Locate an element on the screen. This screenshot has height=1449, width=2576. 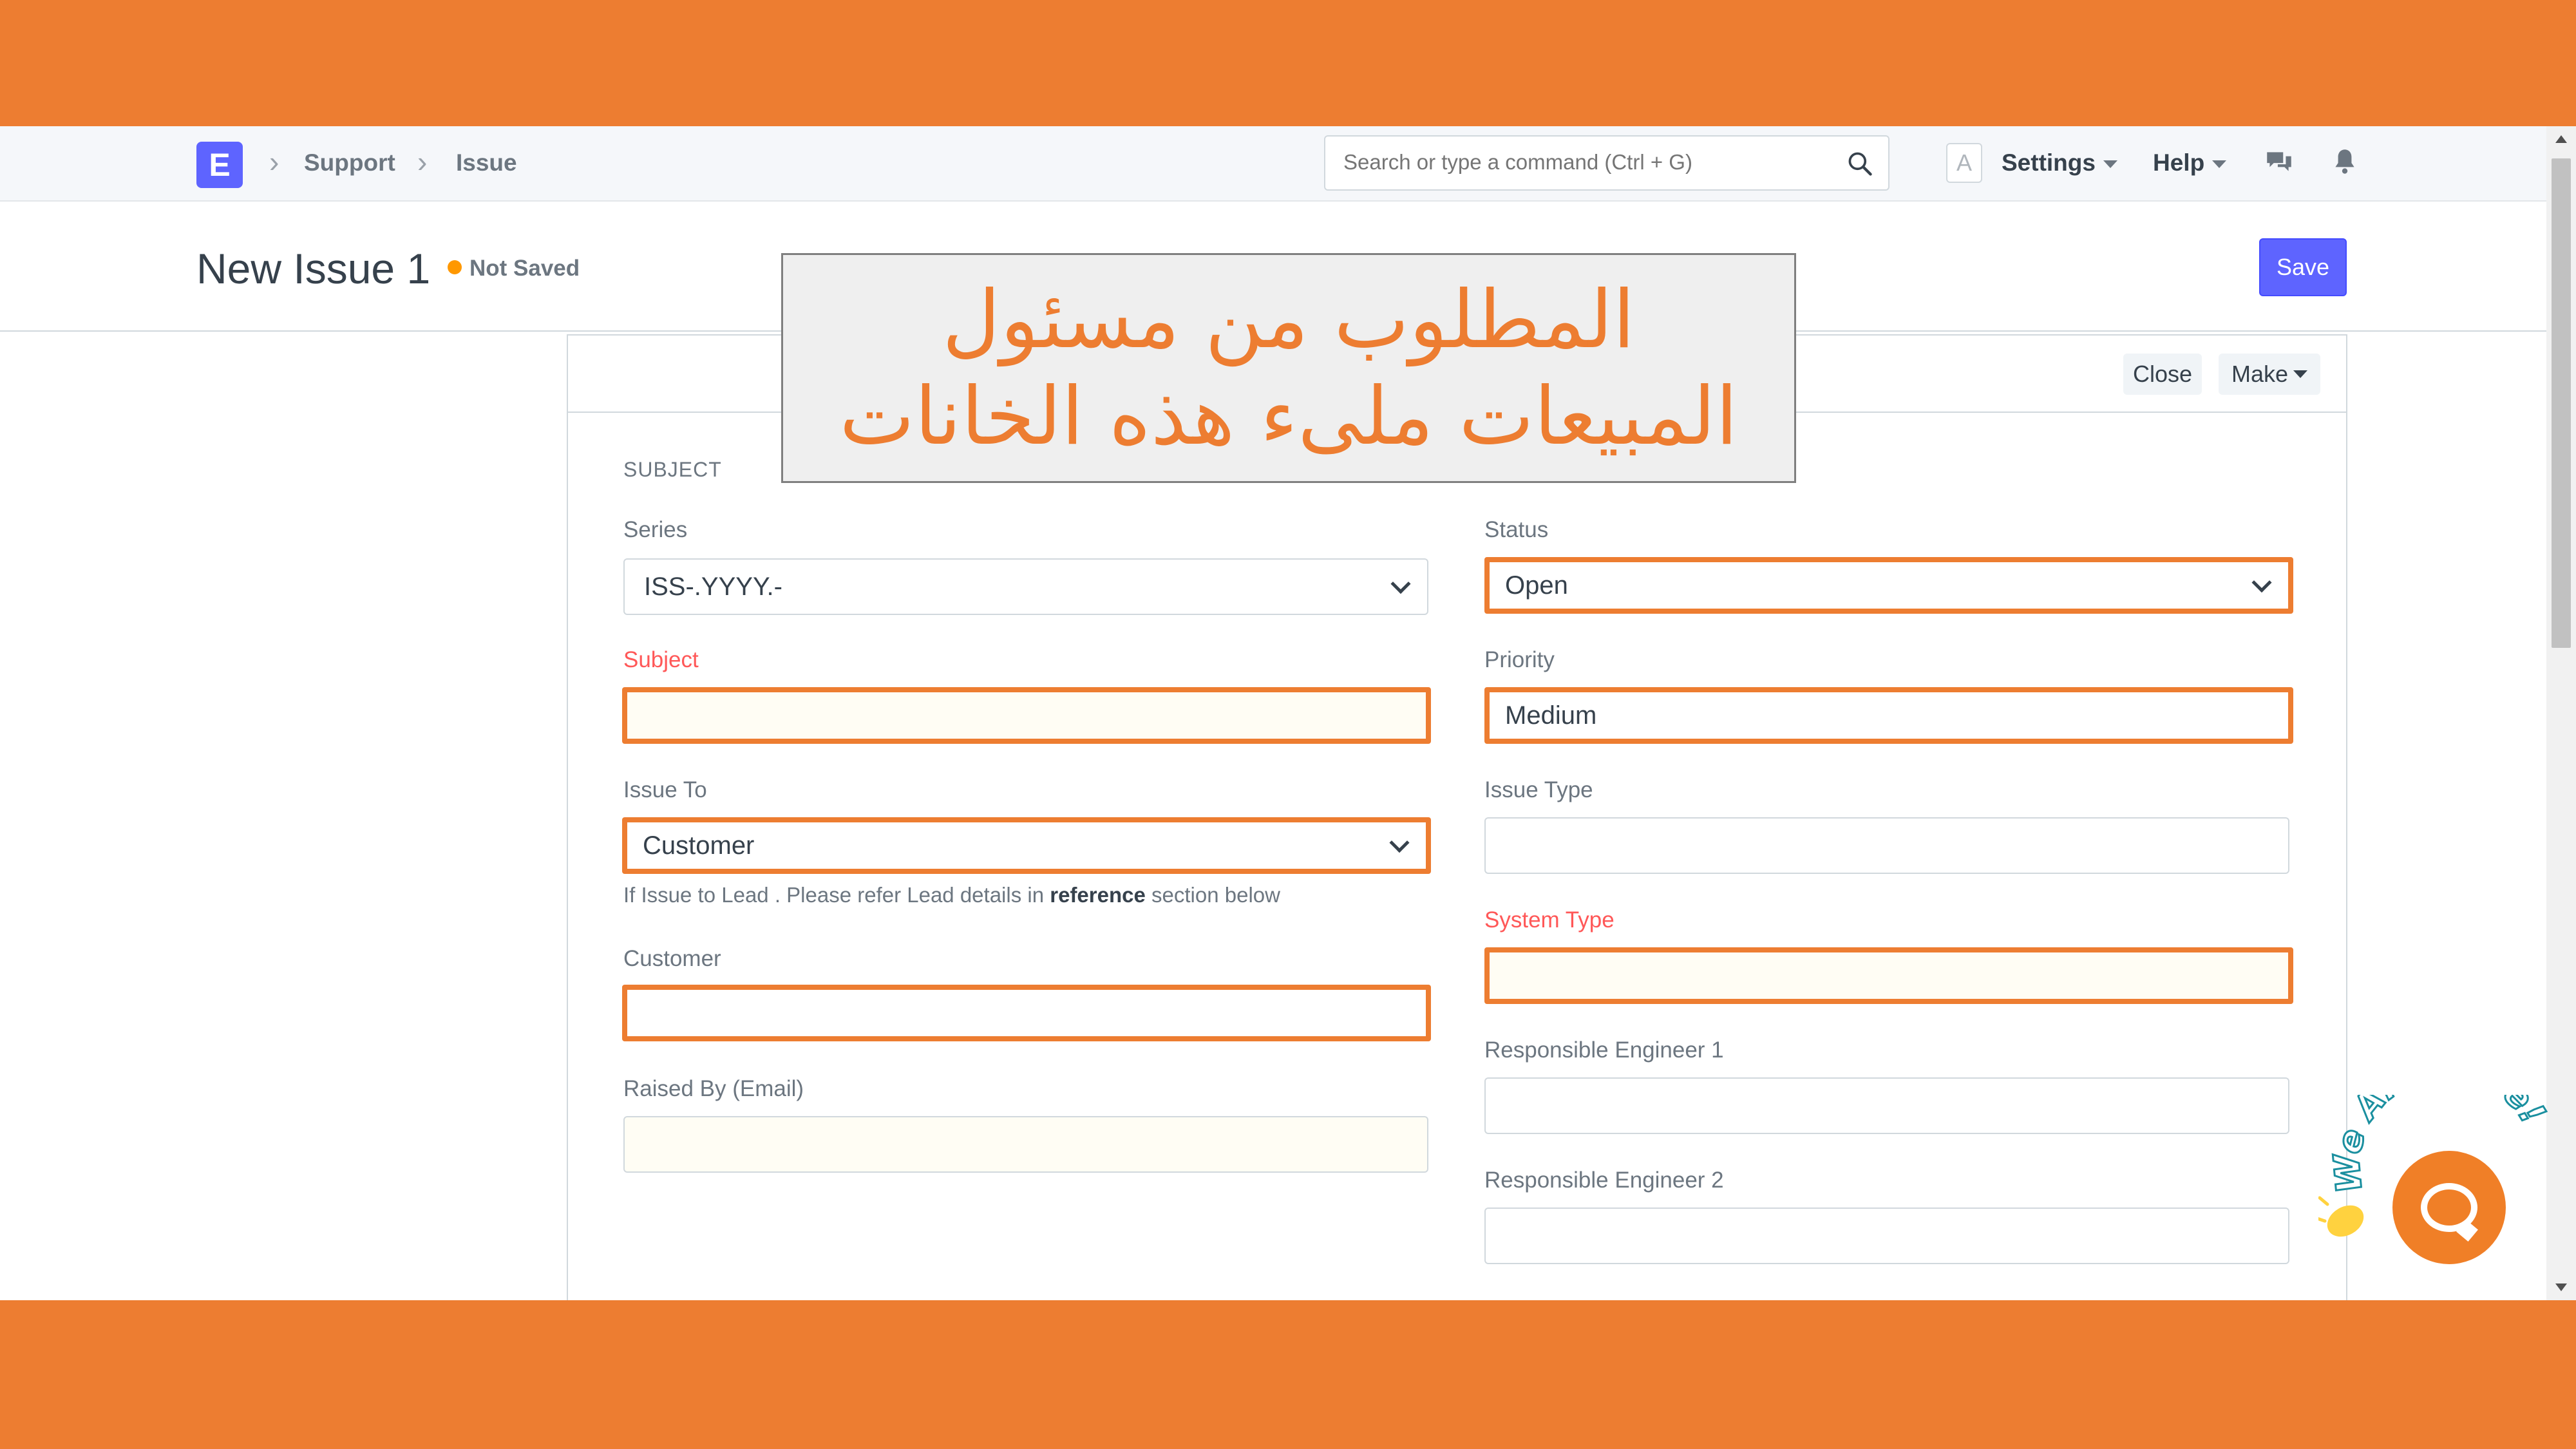
settings-label: Settings is located at coordinates (2049, 163).